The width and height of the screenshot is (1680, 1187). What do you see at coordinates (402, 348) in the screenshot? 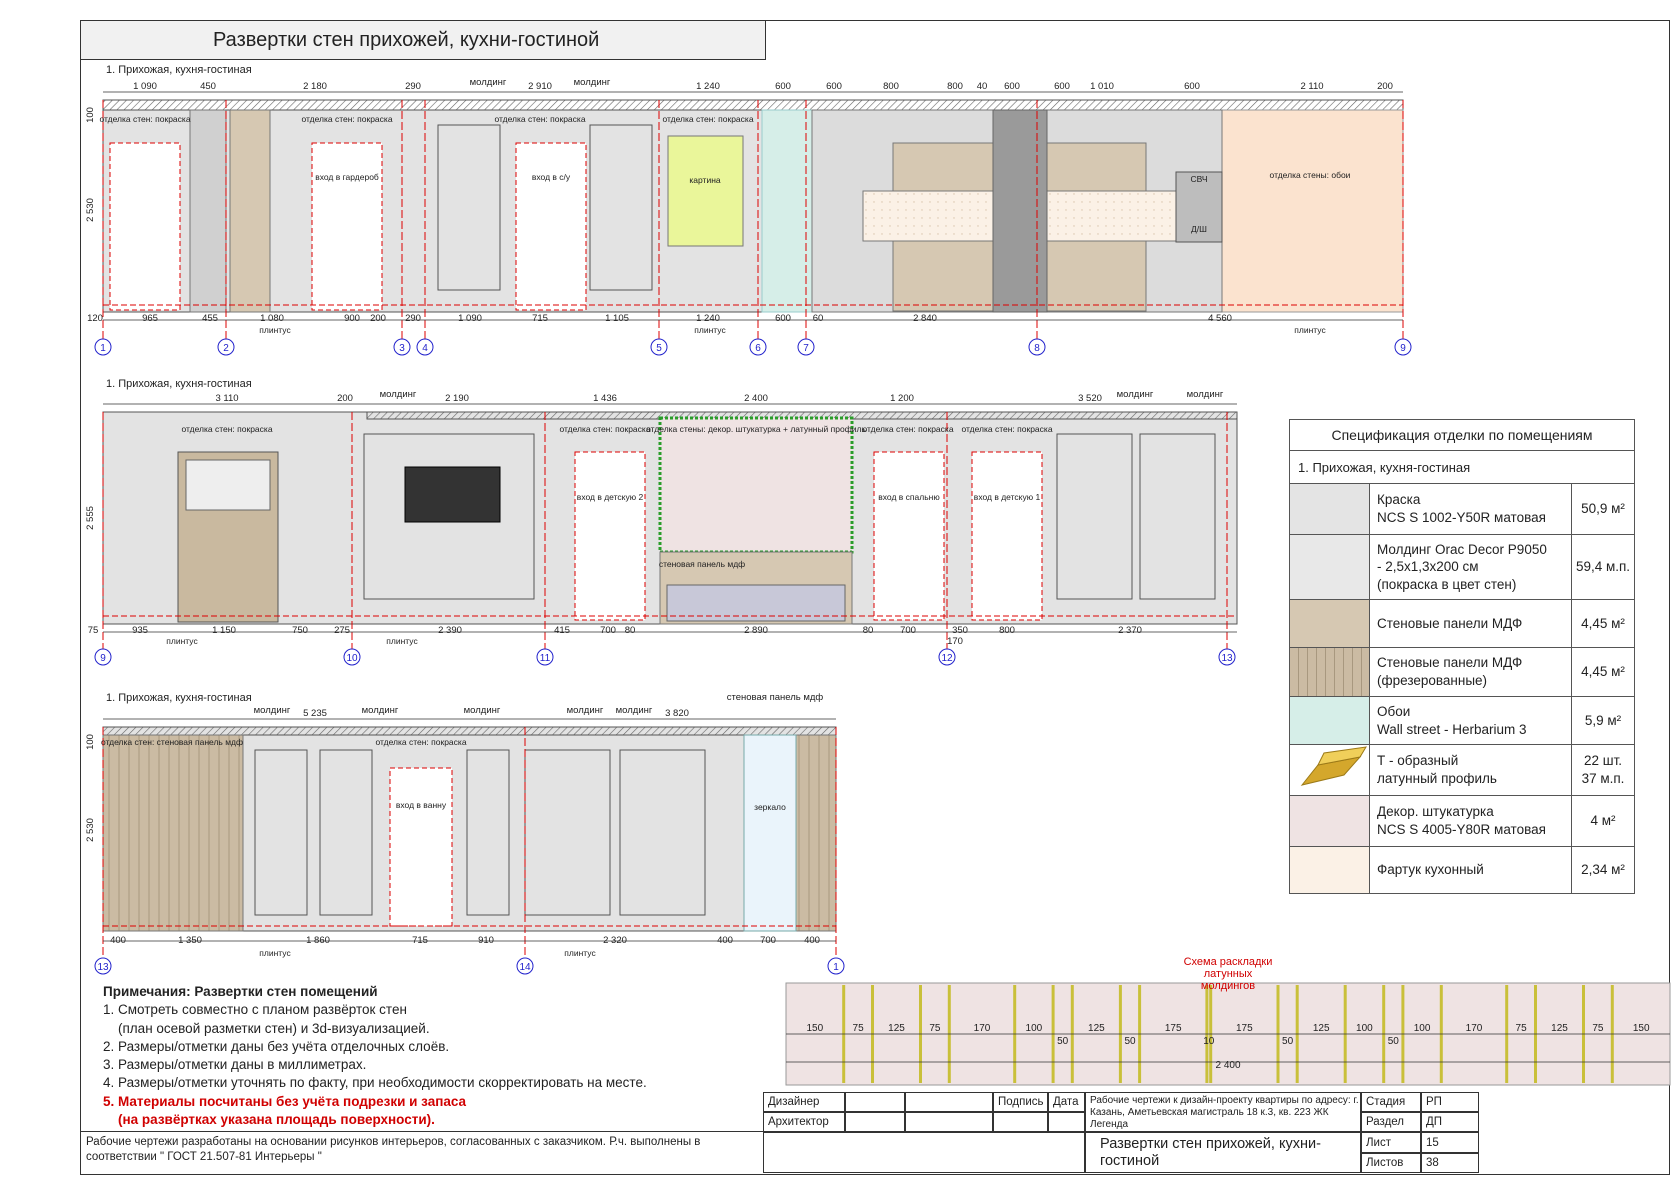
I see `axis-label: 3` at bounding box center [402, 348].